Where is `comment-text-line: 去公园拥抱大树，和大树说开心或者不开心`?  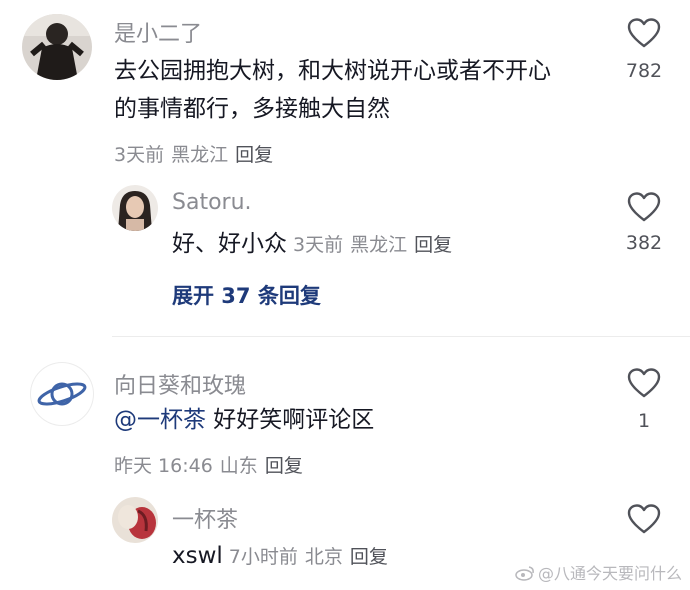 comment-text-line: 去公园拥抱大树，和大树说开心或者不开心 is located at coordinates (332, 71).